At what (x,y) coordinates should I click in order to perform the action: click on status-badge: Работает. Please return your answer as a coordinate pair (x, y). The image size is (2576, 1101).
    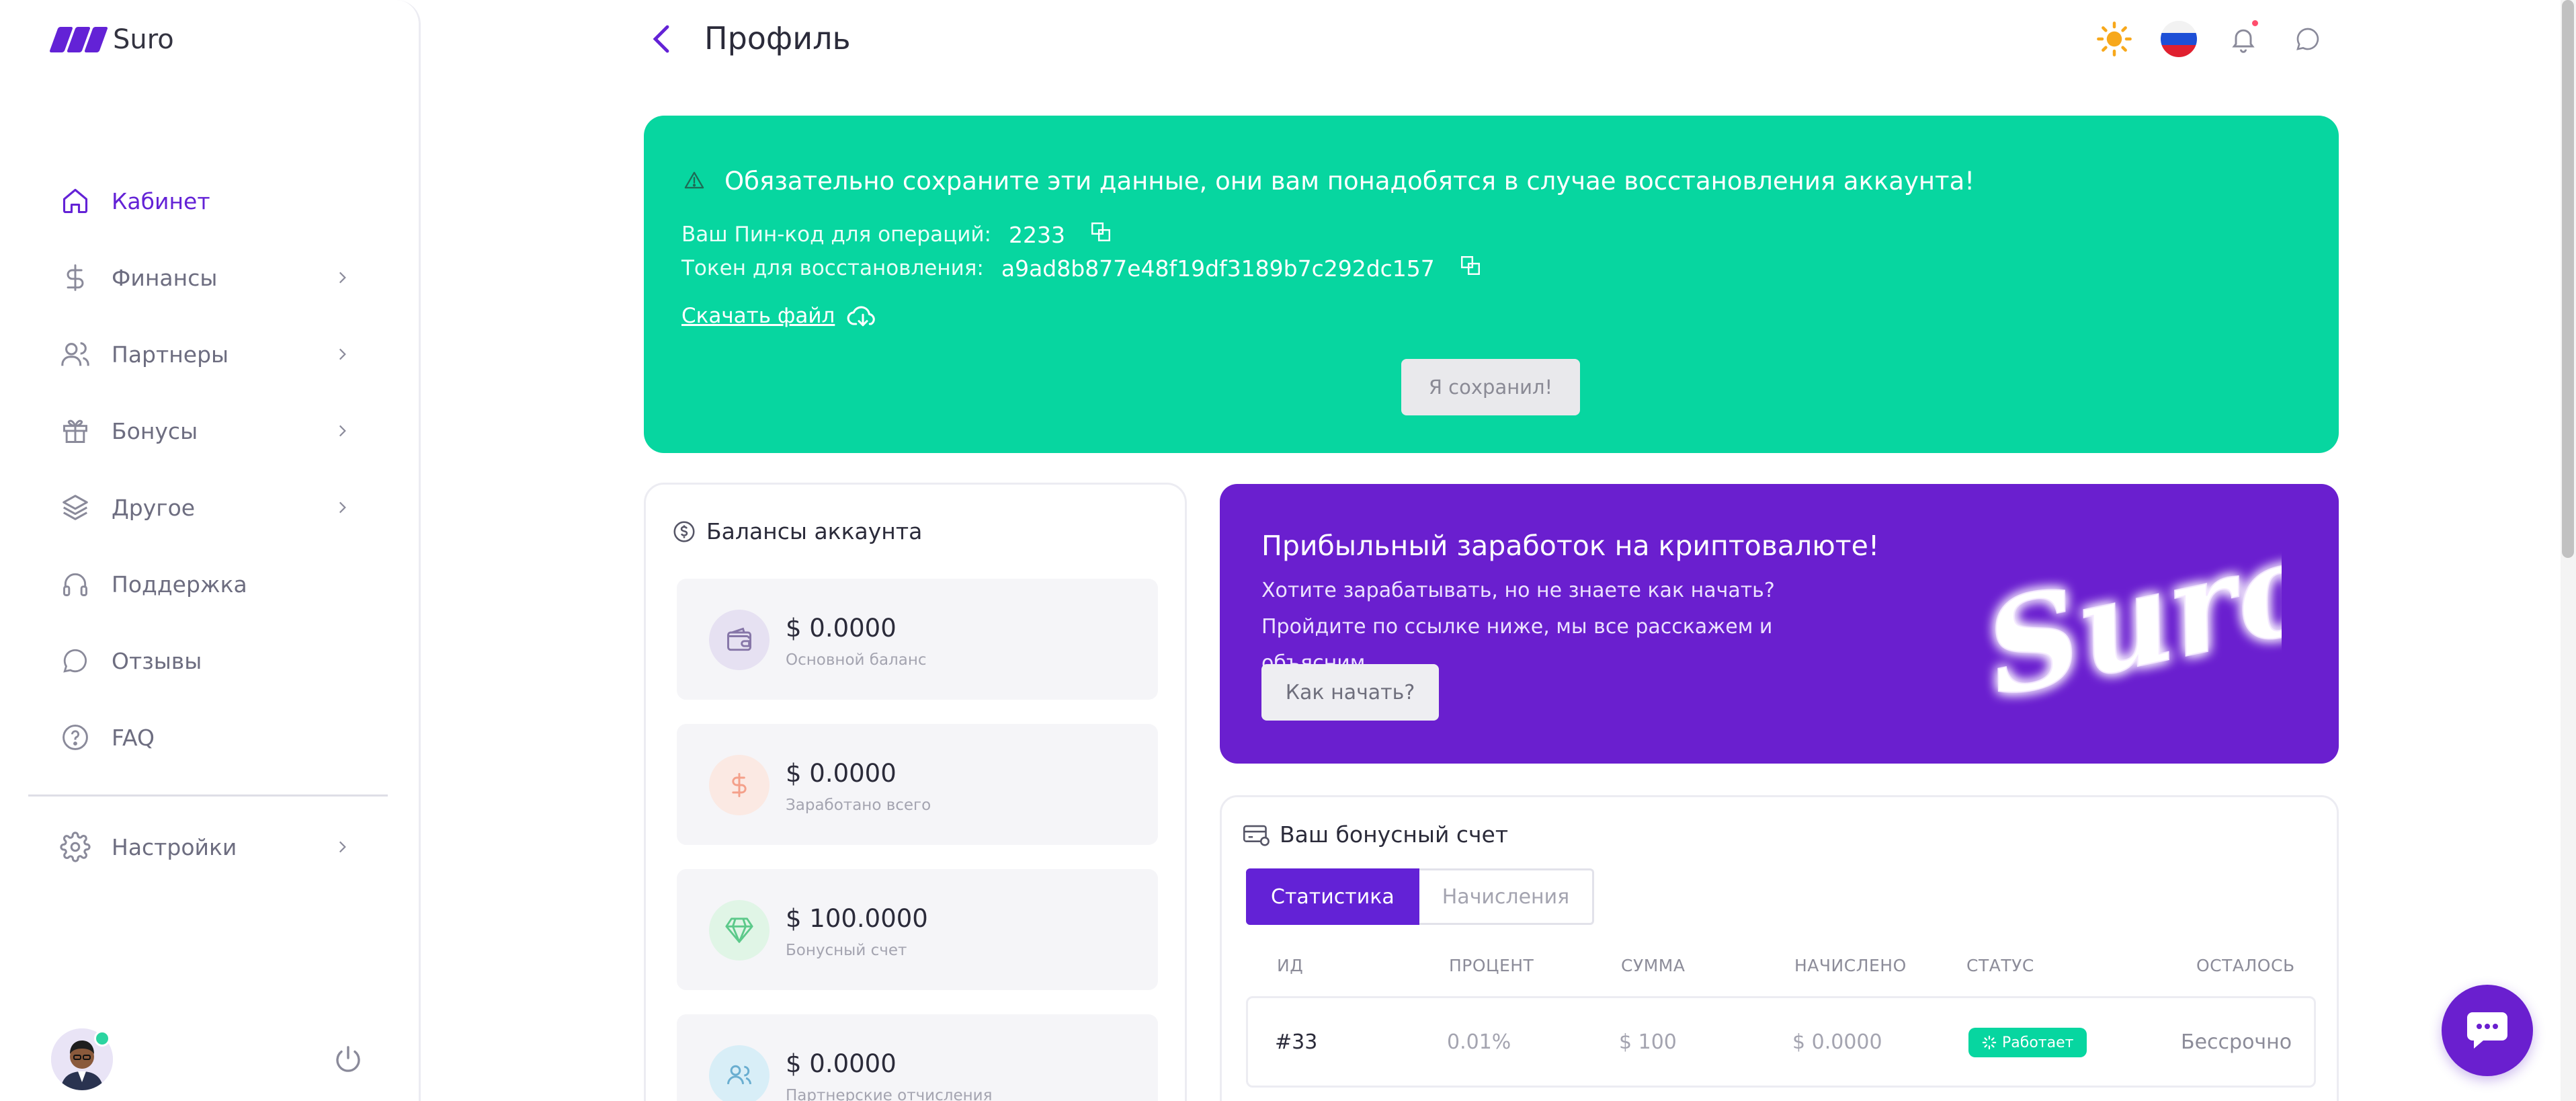
    Looking at the image, I should click on (2027, 1042).